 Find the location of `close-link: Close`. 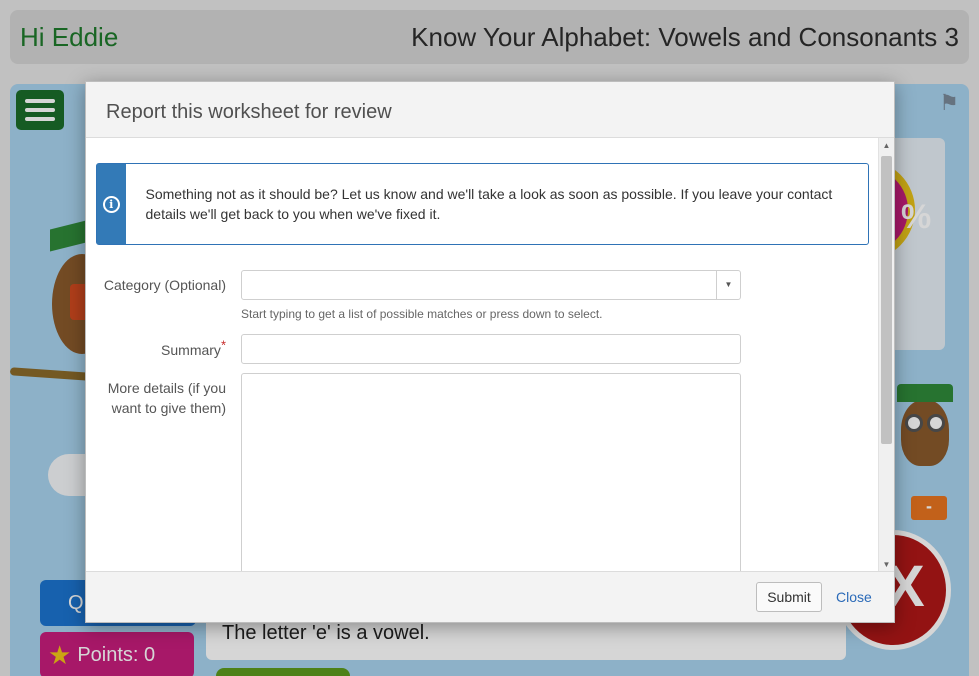

close-link: Close is located at coordinates (854, 597).